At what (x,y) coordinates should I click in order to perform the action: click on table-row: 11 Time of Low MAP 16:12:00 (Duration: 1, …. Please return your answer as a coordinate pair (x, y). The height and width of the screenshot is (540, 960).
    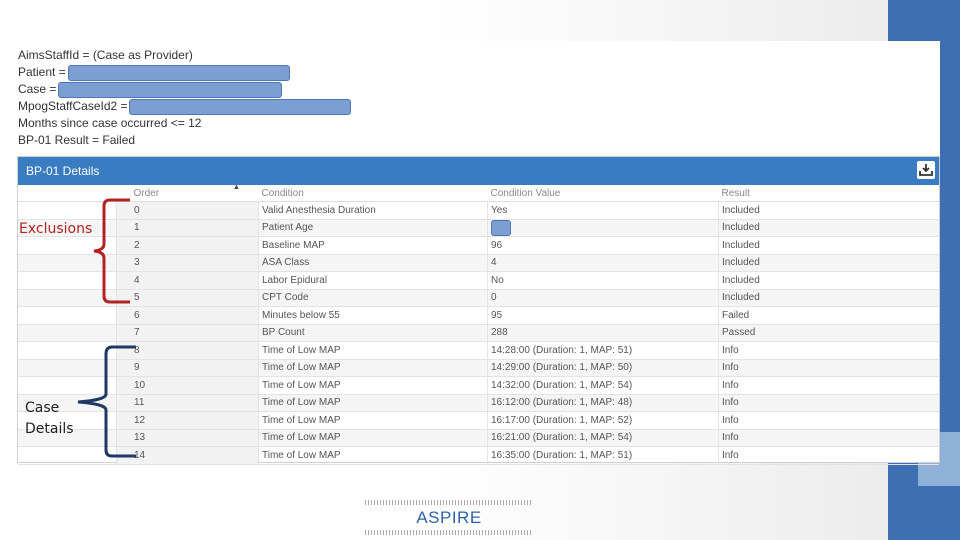
    Looking at the image, I should click on (478, 403).